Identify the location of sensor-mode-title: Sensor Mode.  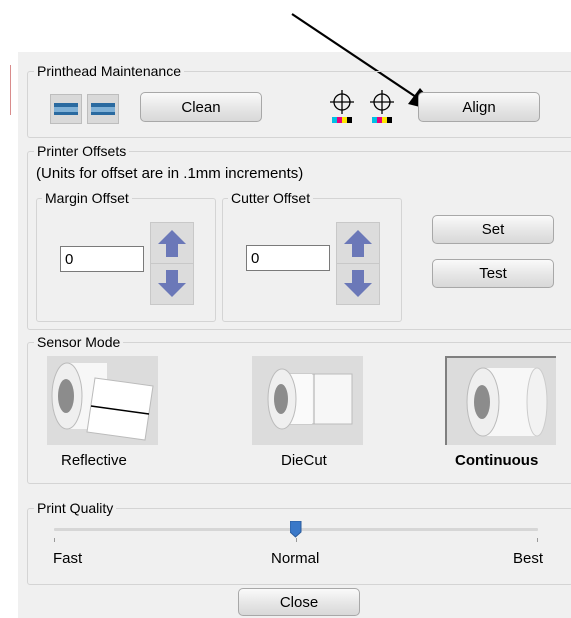
(79, 342).